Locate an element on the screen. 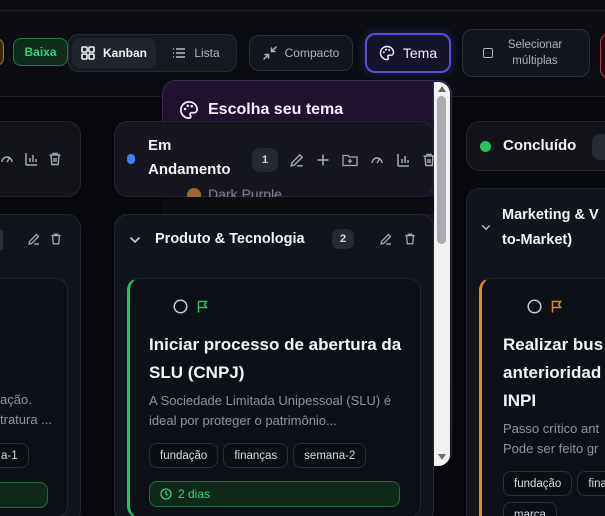  theme-picker-scrollbar is located at coordinates (442, 274).